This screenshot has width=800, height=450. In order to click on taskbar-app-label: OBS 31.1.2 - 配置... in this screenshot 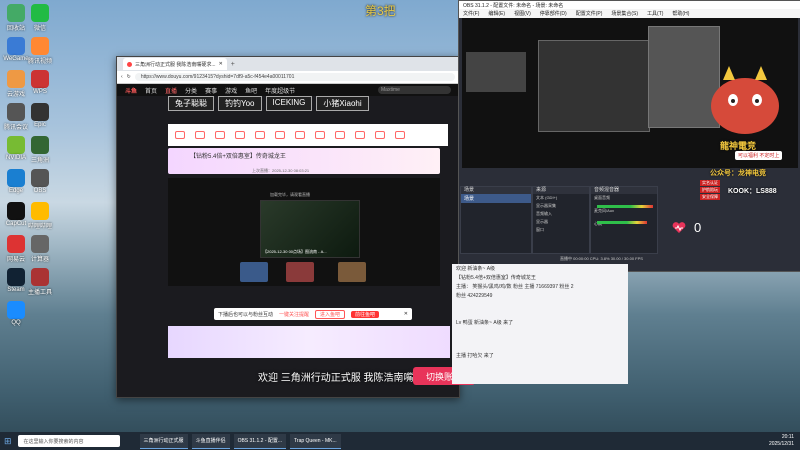, I will do `click(260, 441)`.